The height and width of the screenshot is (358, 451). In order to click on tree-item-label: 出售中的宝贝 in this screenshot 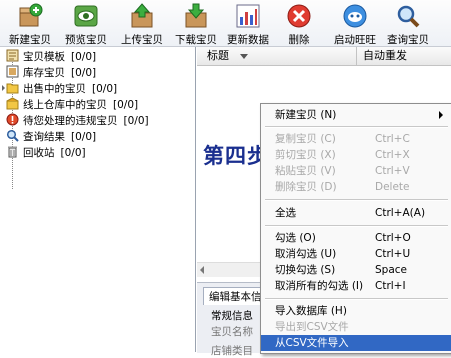, I will do `click(54, 89)`.